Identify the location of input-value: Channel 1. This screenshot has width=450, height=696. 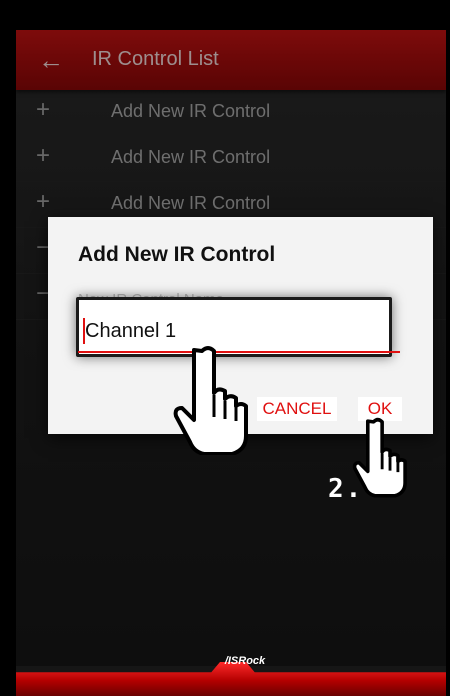
(131, 331).